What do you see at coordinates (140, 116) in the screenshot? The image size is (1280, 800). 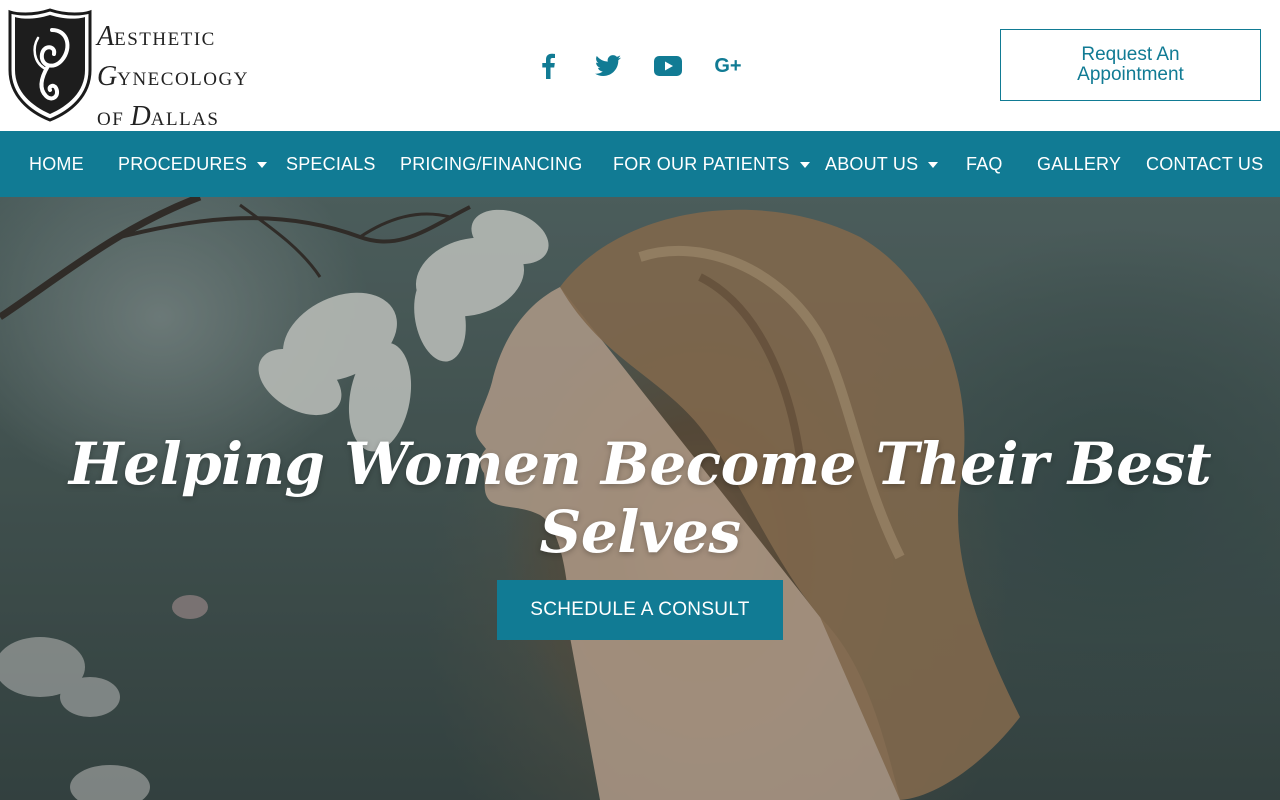 I see `logo-cap-d: D` at bounding box center [140, 116].